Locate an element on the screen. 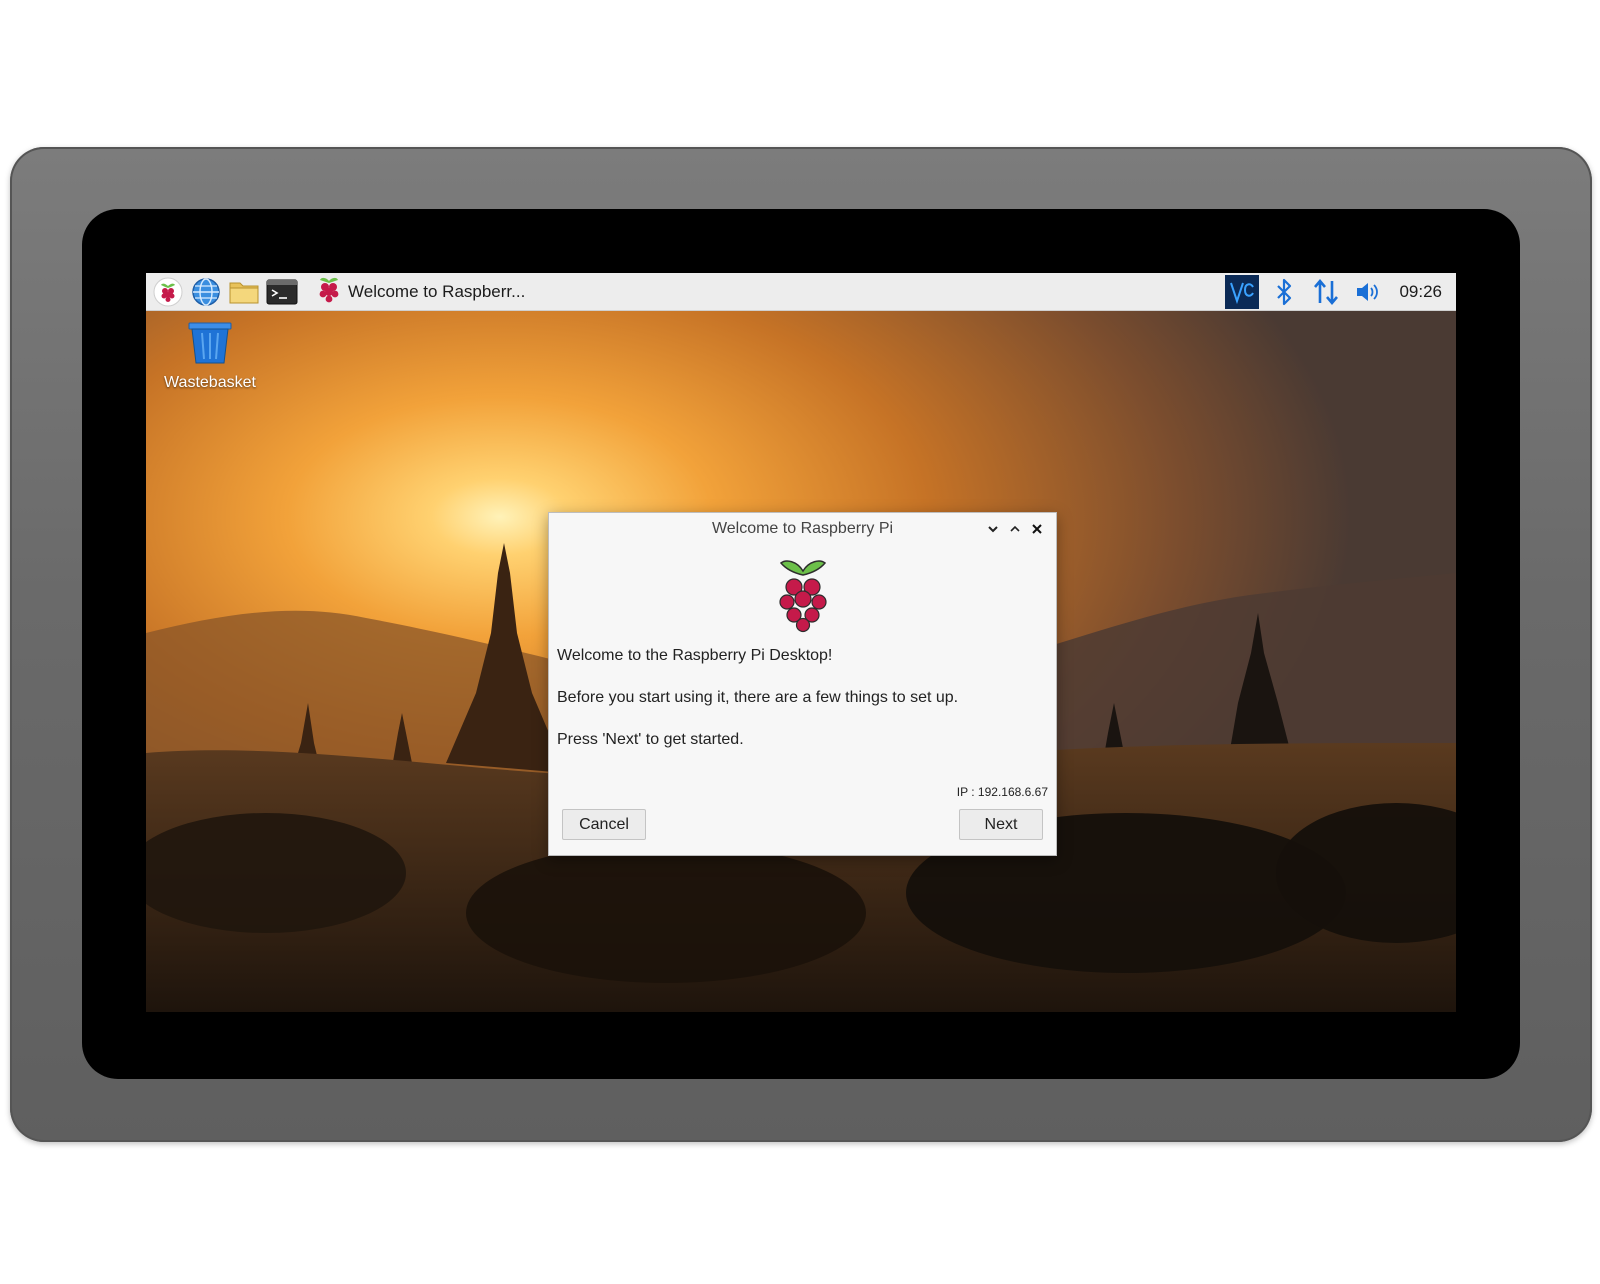  web-browser-icon is located at coordinates (206, 292).